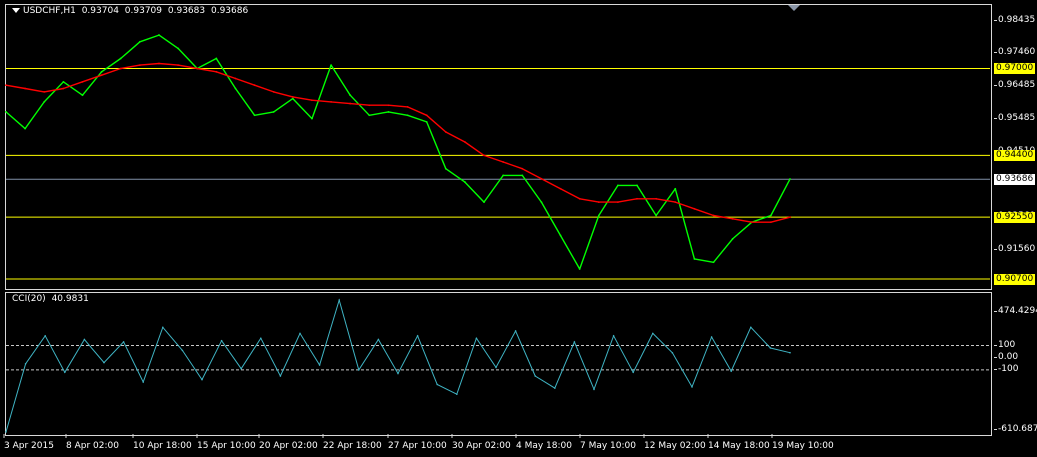 This screenshot has width=1037, height=457. What do you see at coordinates (1006, 368) in the screenshot?
I see `cci-tick-label: -100` at bounding box center [1006, 368].